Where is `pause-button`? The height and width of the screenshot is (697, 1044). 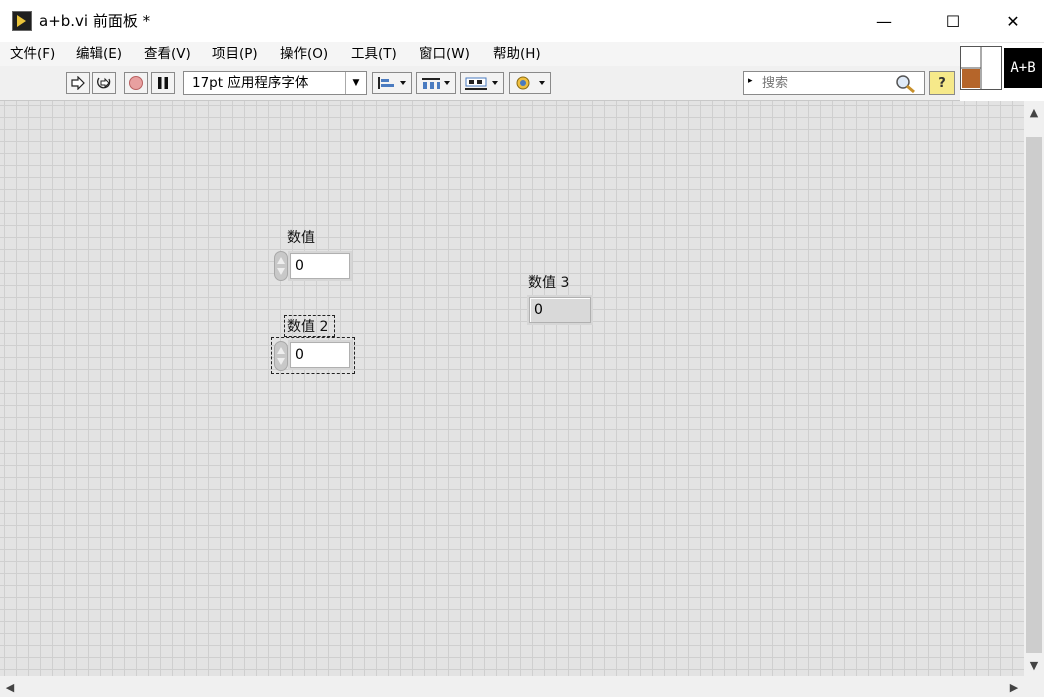
pause-button is located at coordinates (163, 83).